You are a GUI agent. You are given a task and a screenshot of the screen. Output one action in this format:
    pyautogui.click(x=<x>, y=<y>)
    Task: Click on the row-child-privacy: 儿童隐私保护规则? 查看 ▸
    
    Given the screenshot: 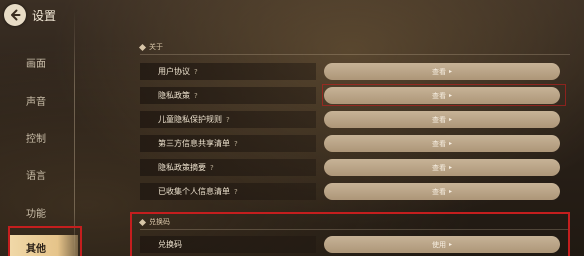 What is the action you would take?
    pyautogui.click(x=354, y=119)
    